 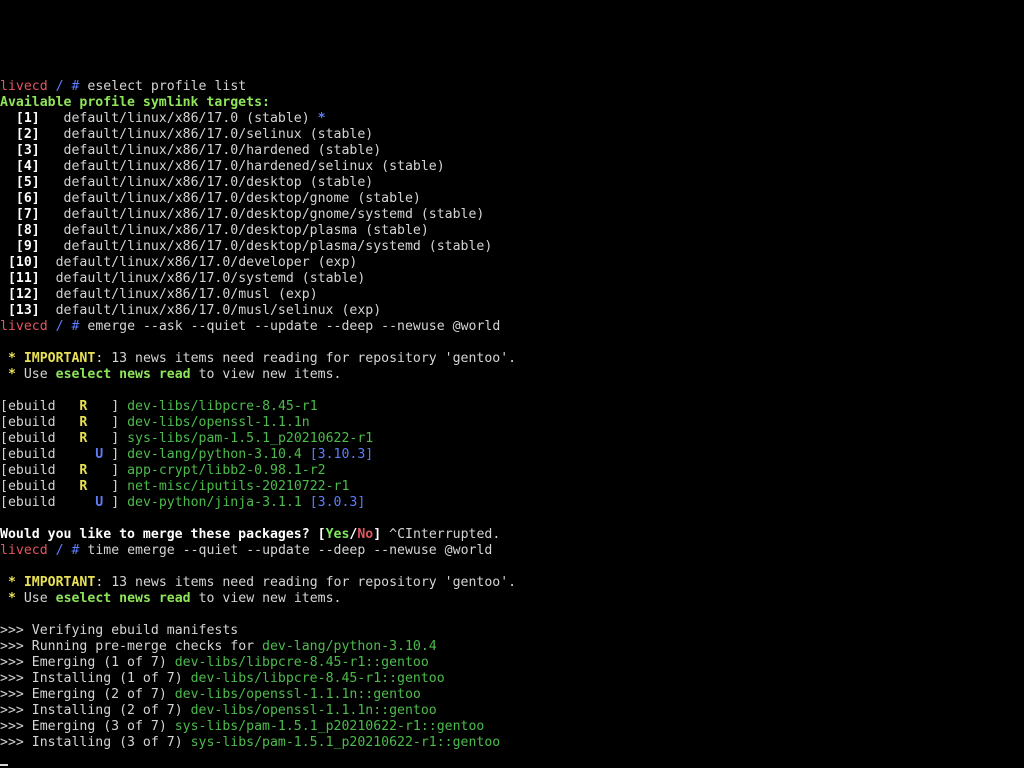 What do you see at coordinates (214, 502) in the screenshot?
I see `ebuild-package: dev-python/jinja-3.1.1` at bounding box center [214, 502].